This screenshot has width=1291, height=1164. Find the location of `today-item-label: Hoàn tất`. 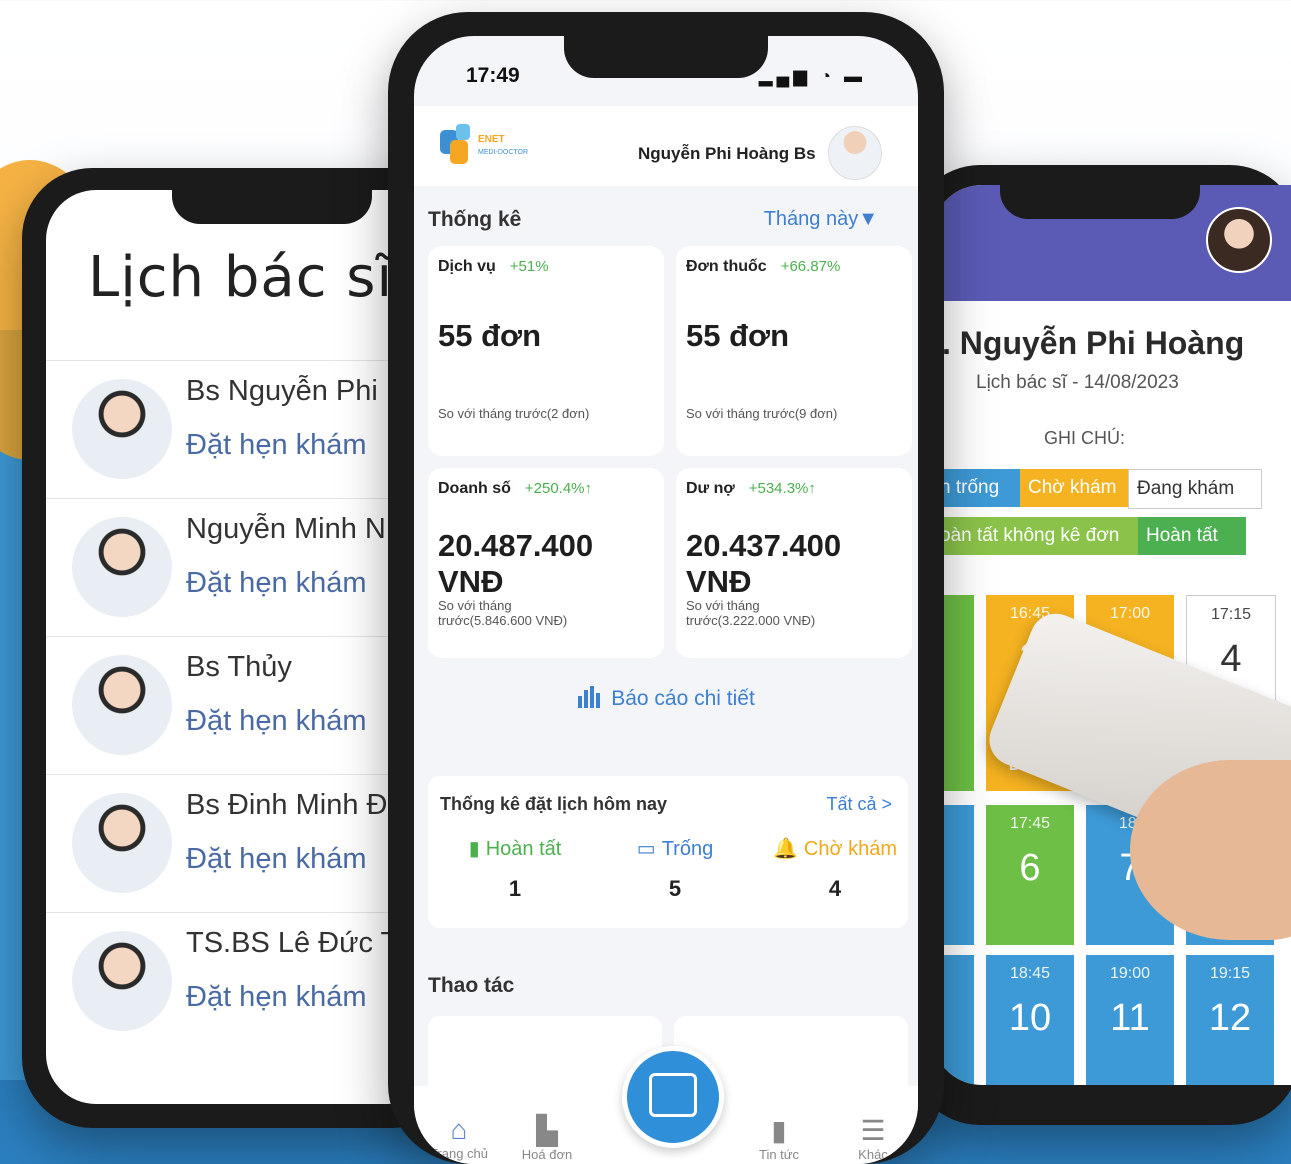

today-item-label: Hoàn tất is located at coordinates (523, 849).